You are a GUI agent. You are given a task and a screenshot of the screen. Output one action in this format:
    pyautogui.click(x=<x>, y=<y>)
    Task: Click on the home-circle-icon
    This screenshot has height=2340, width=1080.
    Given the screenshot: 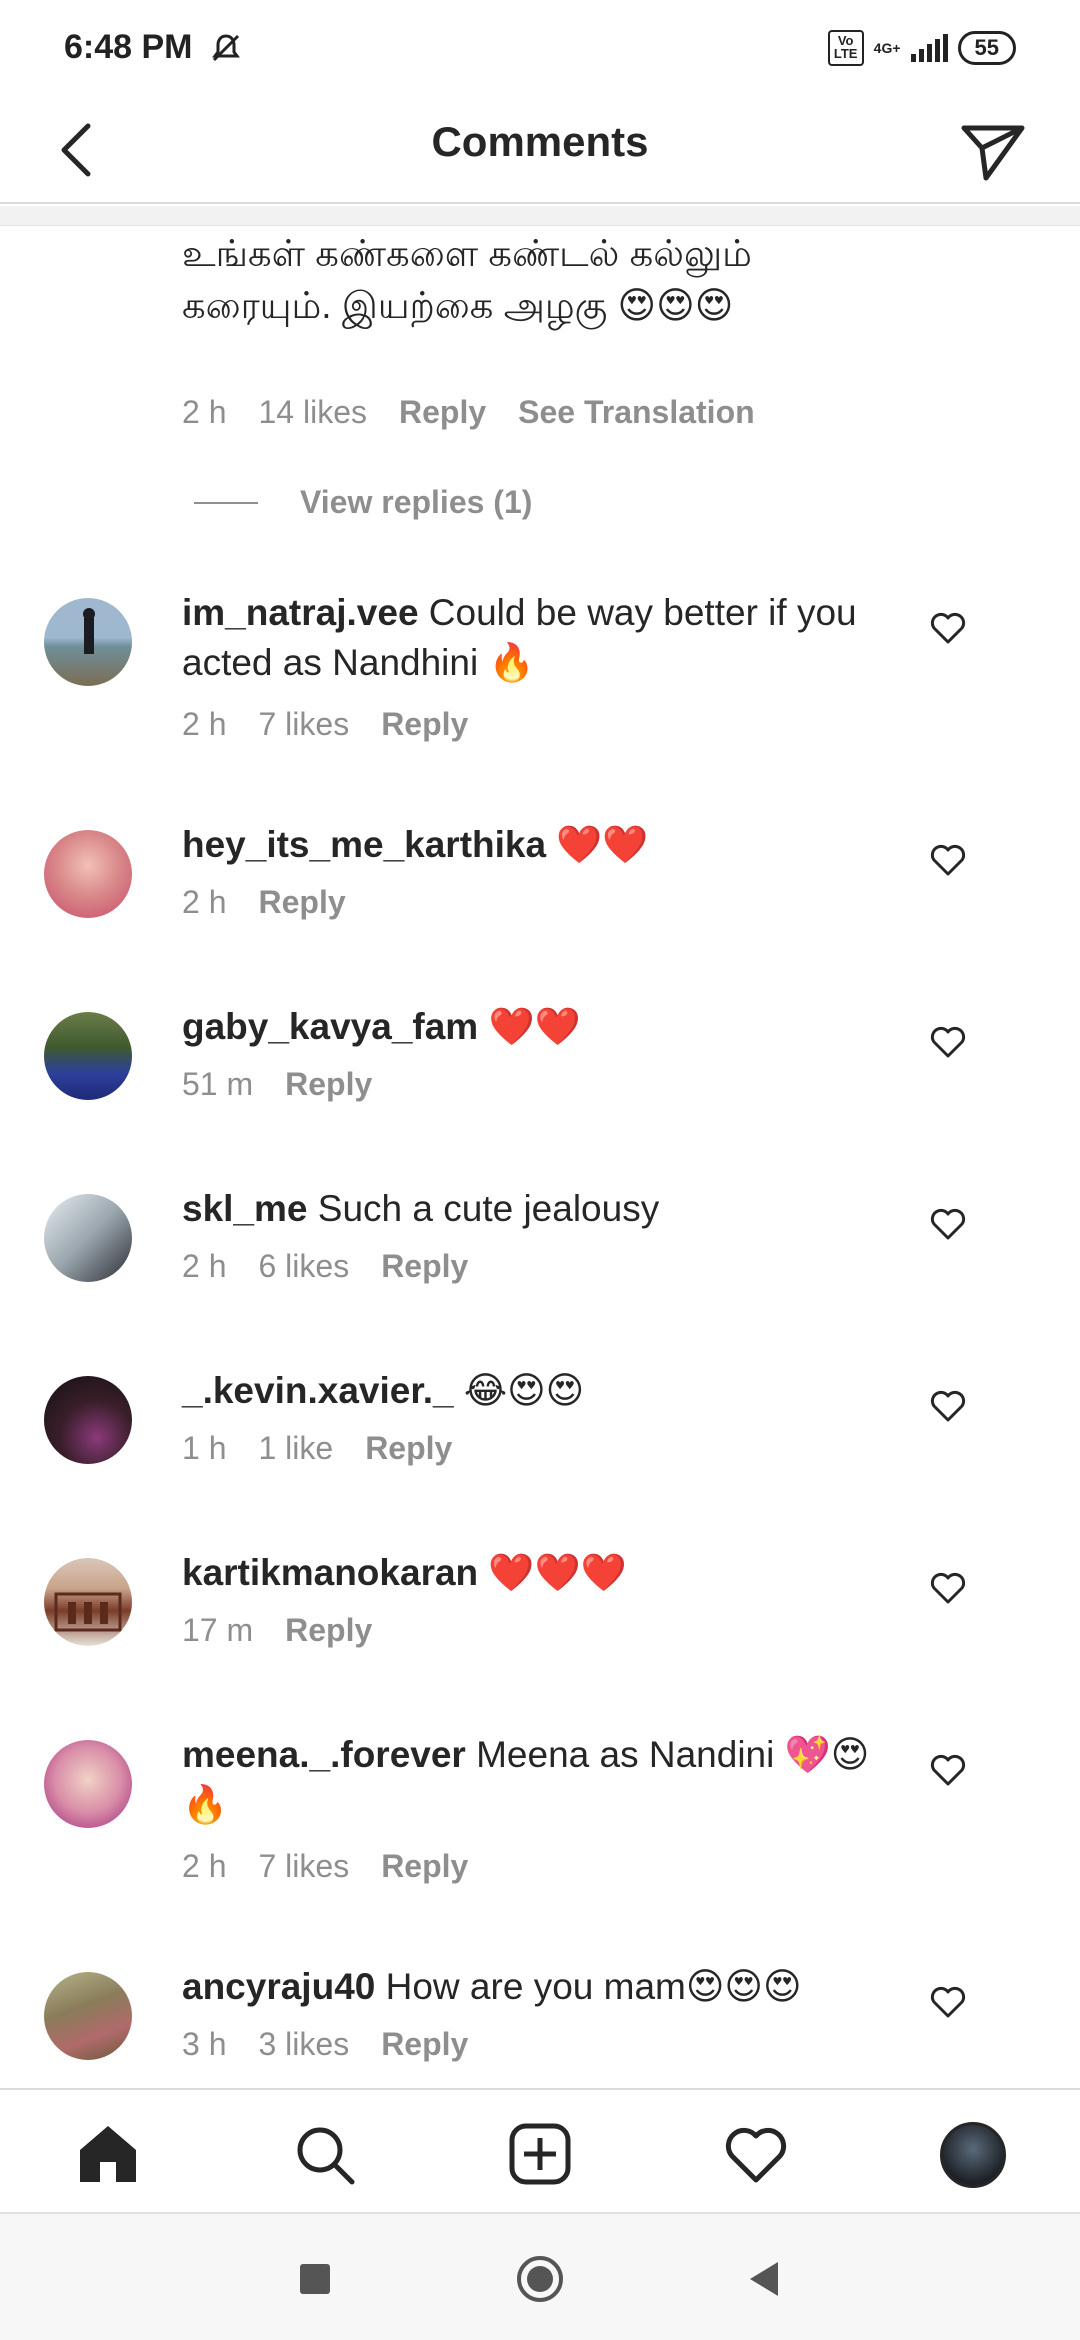 What is the action you would take?
    pyautogui.click(x=540, y=2279)
    